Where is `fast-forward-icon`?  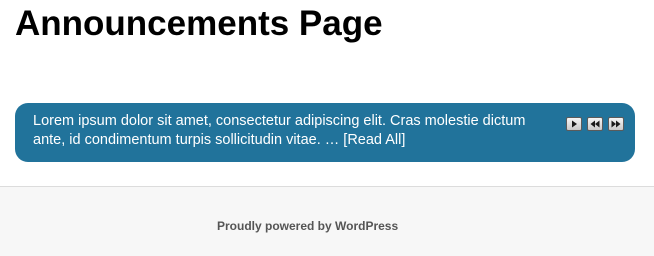
fast-forward-icon is located at coordinates (616, 124).